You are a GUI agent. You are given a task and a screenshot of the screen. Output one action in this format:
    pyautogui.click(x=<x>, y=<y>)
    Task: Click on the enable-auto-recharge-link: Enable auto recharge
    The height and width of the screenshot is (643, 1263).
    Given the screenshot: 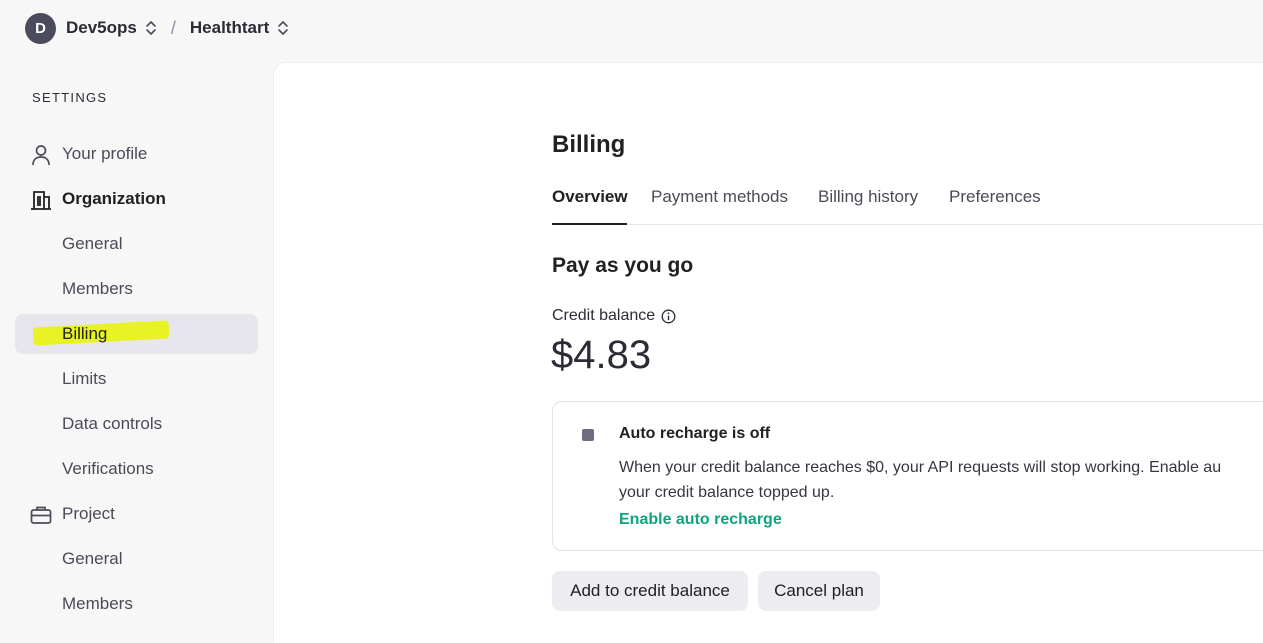 What is the action you would take?
    pyautogui.click(x=700, y=520)
    